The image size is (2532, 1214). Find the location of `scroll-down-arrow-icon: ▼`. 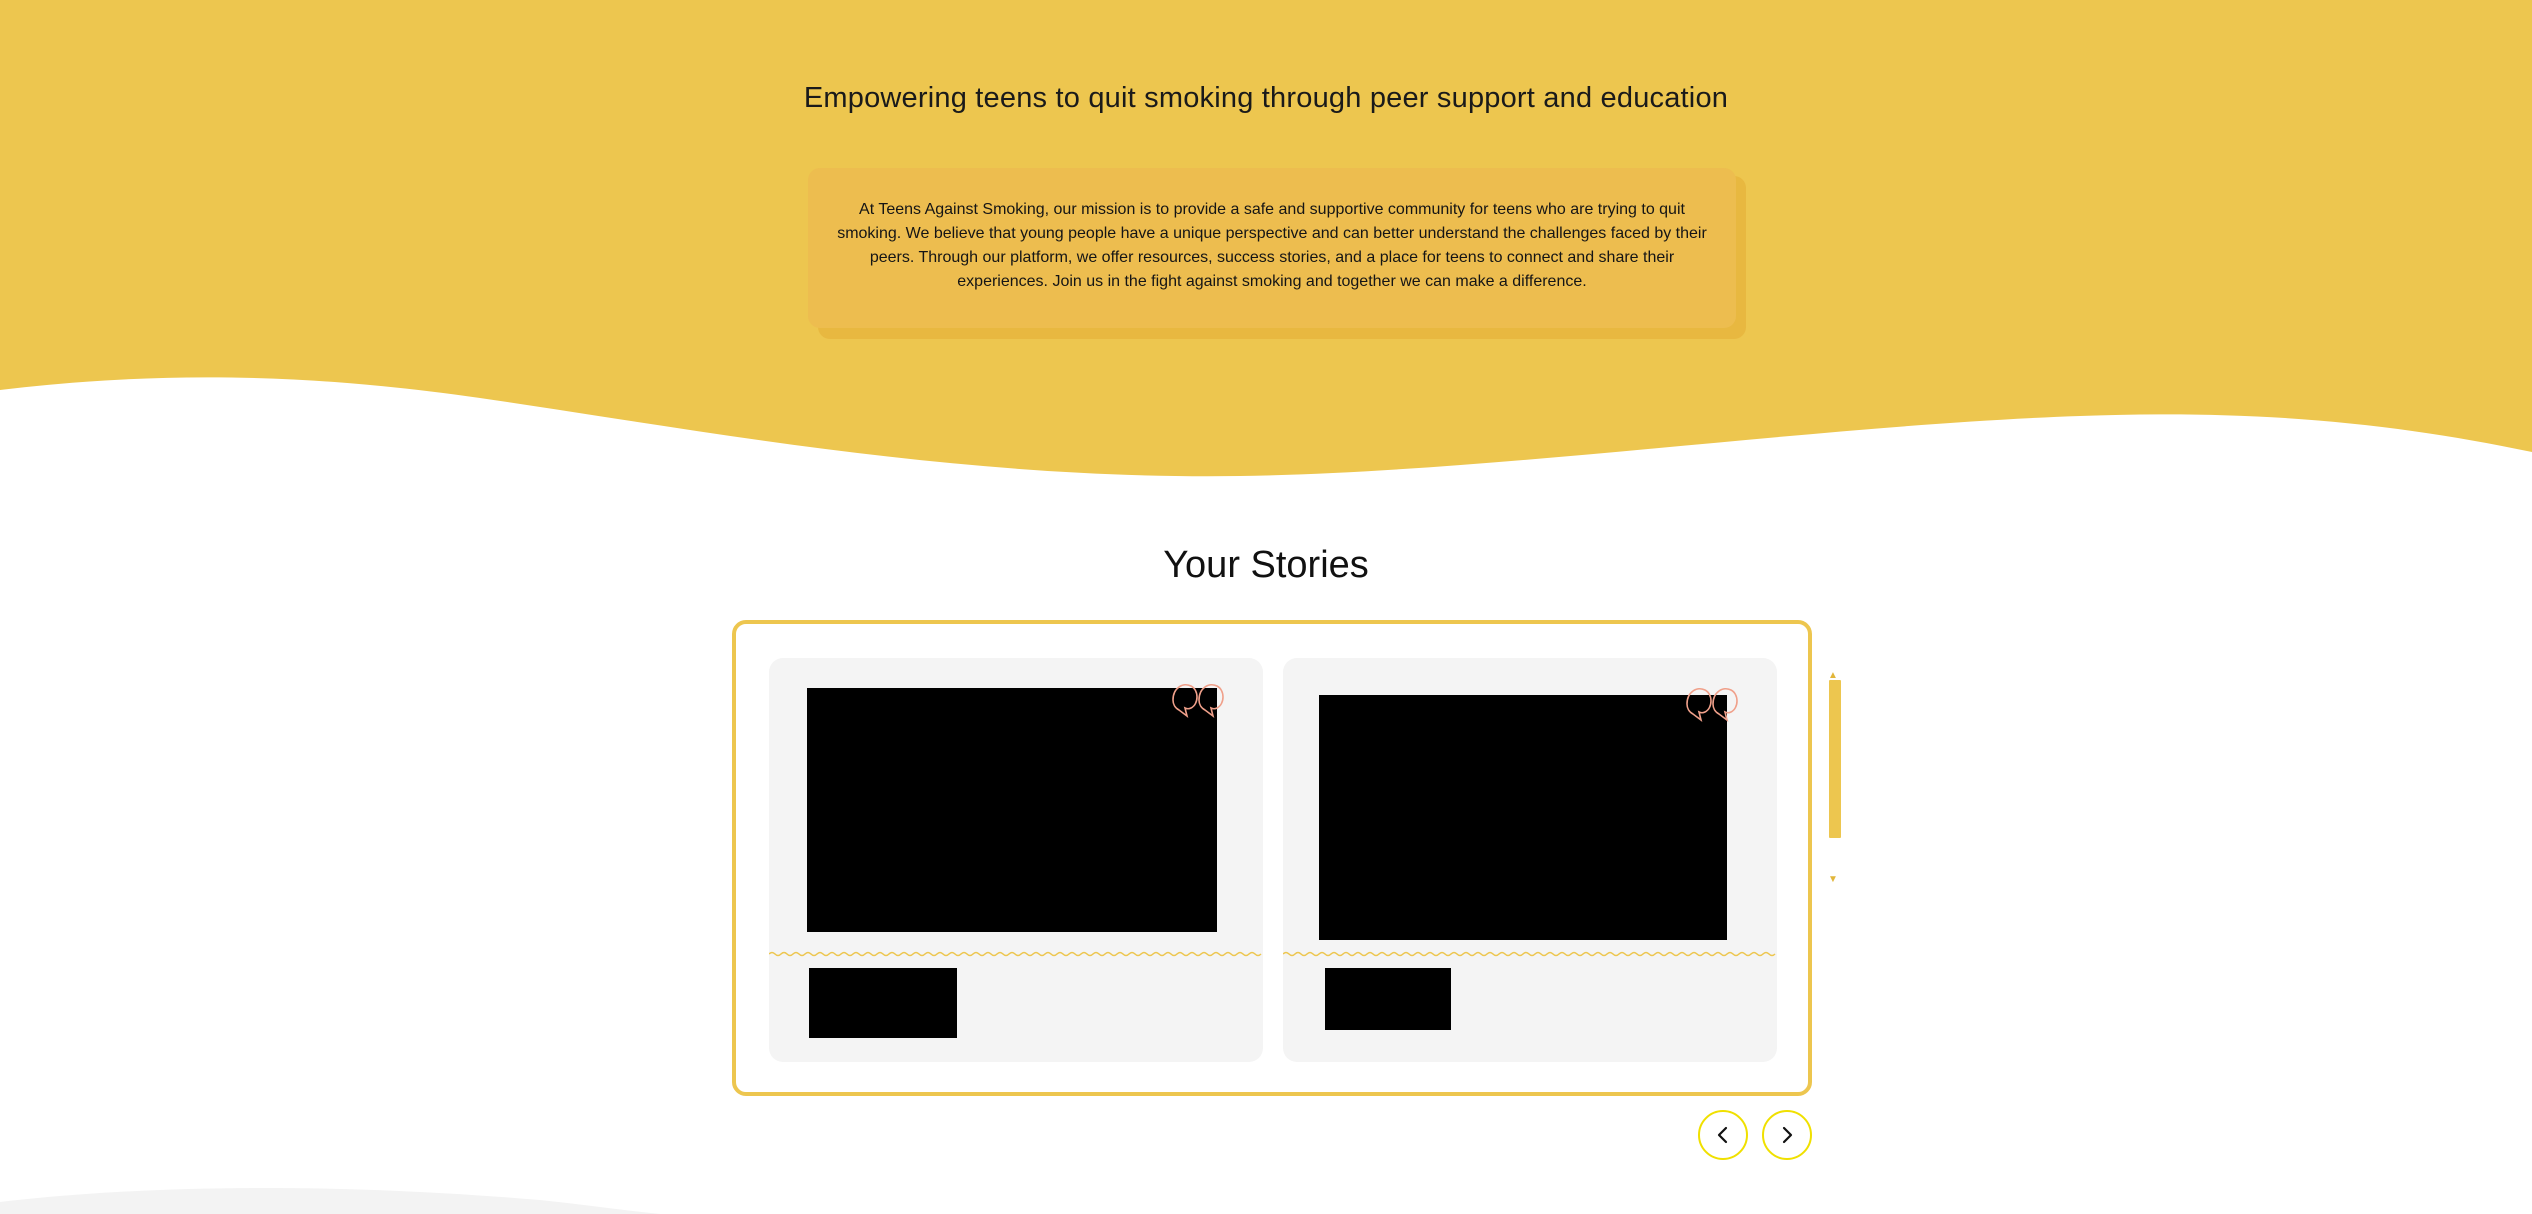

scroll-down-arrow-icon: ▼ is located at coordinates (1833, 879).